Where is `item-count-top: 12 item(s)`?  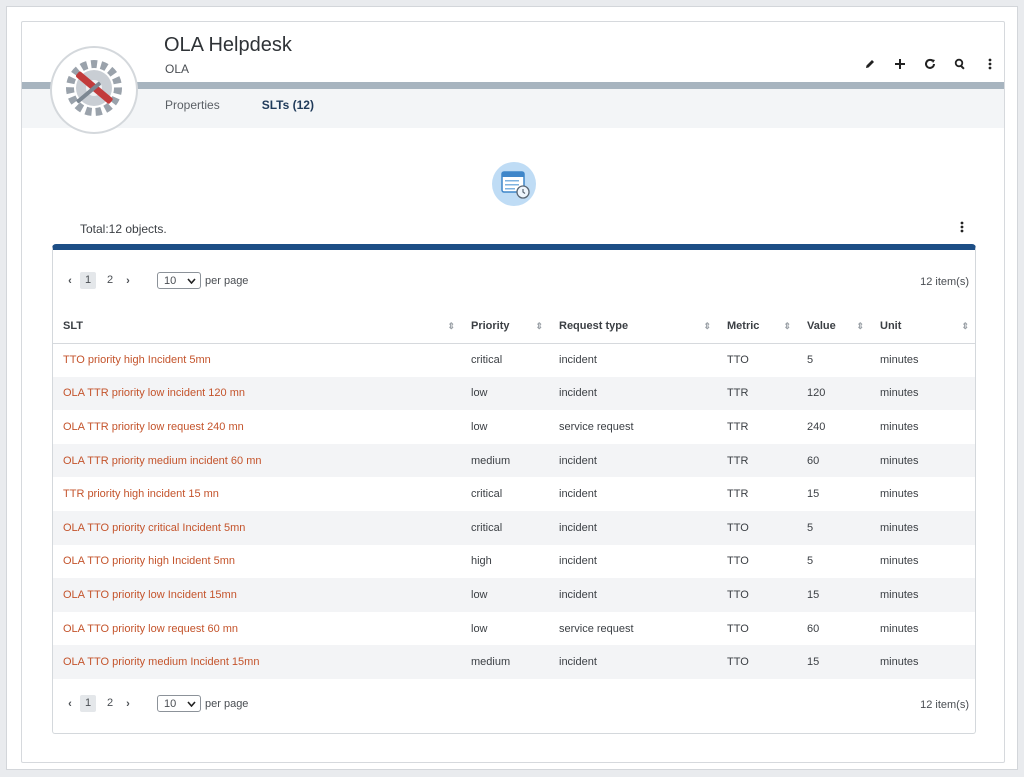
item-count-top: 12 item(s) is located at coordinates (944, 282).